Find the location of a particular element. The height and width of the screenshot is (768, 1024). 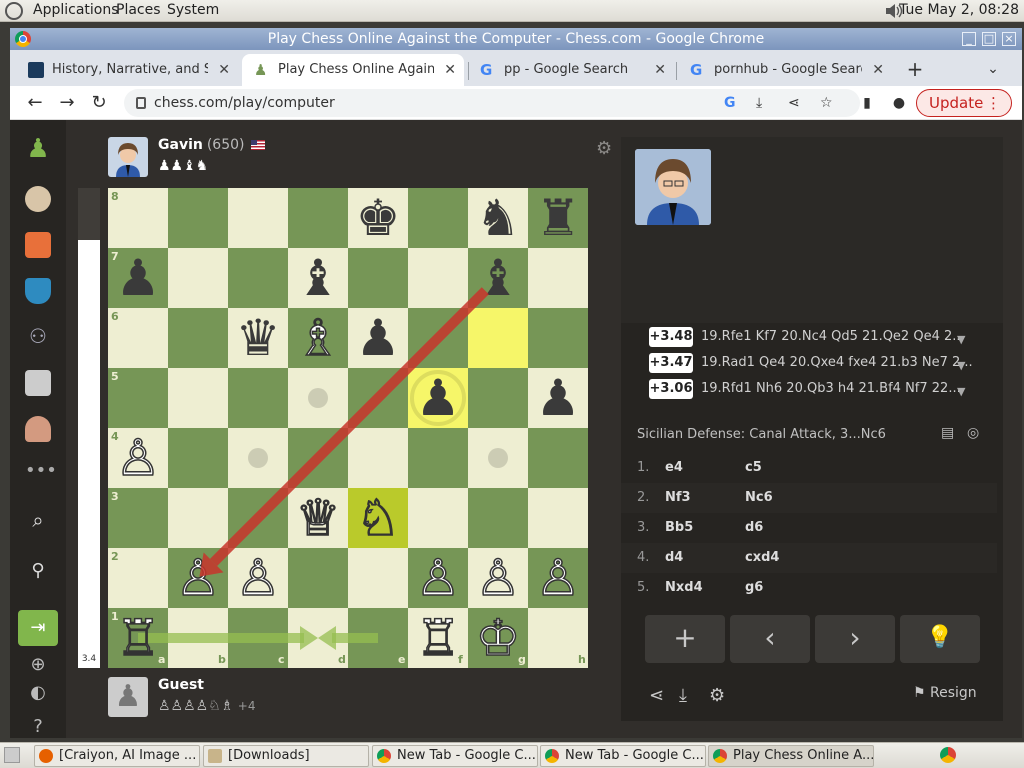

taskbar-item: [Downloads] is located at coordinates (286, 756).